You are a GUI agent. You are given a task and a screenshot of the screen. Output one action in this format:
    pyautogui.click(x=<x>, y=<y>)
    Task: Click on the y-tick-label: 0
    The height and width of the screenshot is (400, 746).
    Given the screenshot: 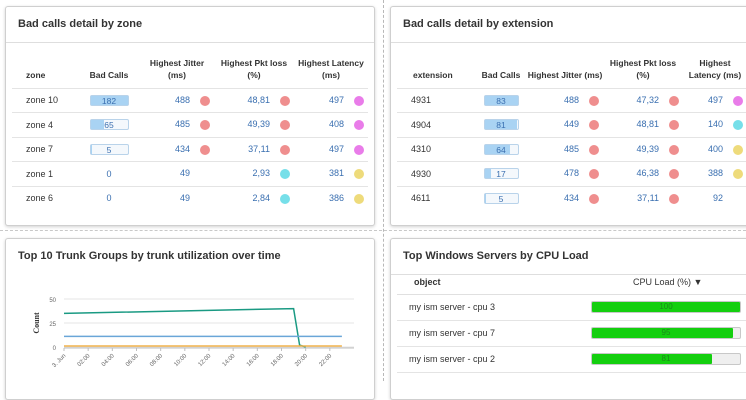 What is the action you would take?
    pyautogui.click(x=55, y=349)
    